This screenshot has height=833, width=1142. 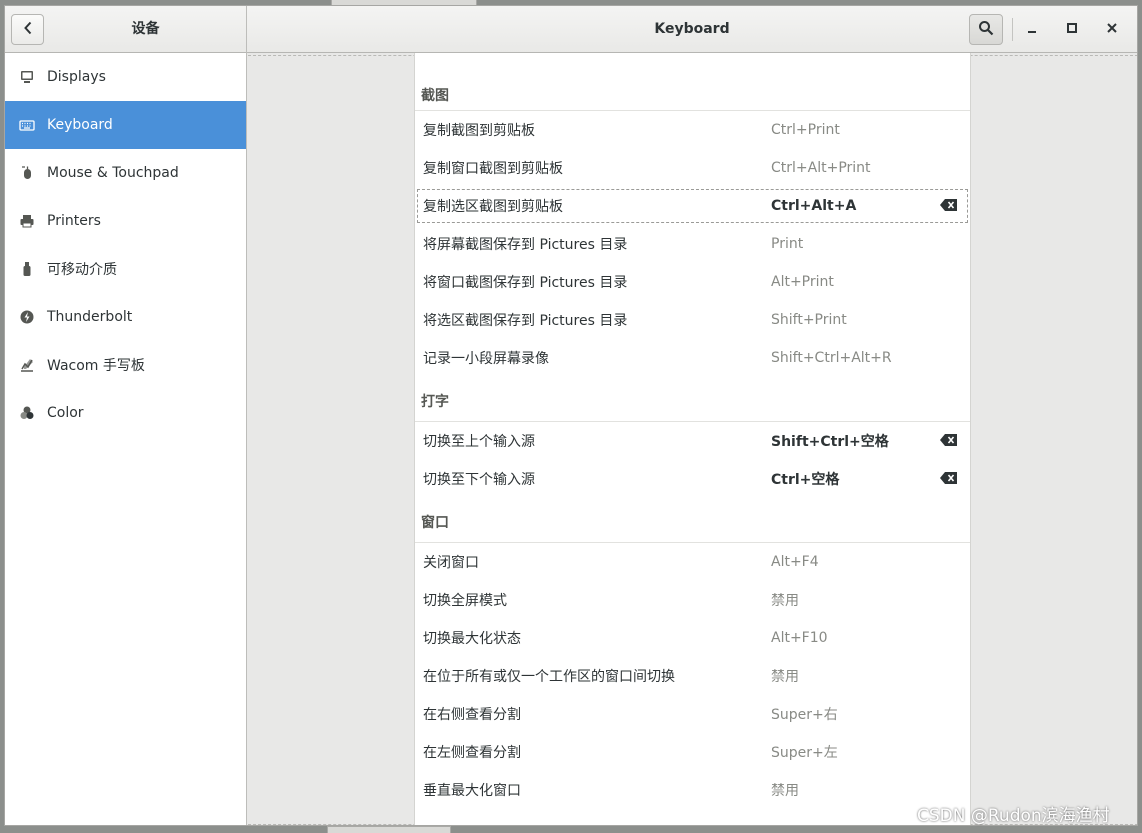 What do you see at coordinates (96, 366) in the screenshot?
I see `sidebar-item-label: Wacom 手写板` at bounding box center [96, 366].